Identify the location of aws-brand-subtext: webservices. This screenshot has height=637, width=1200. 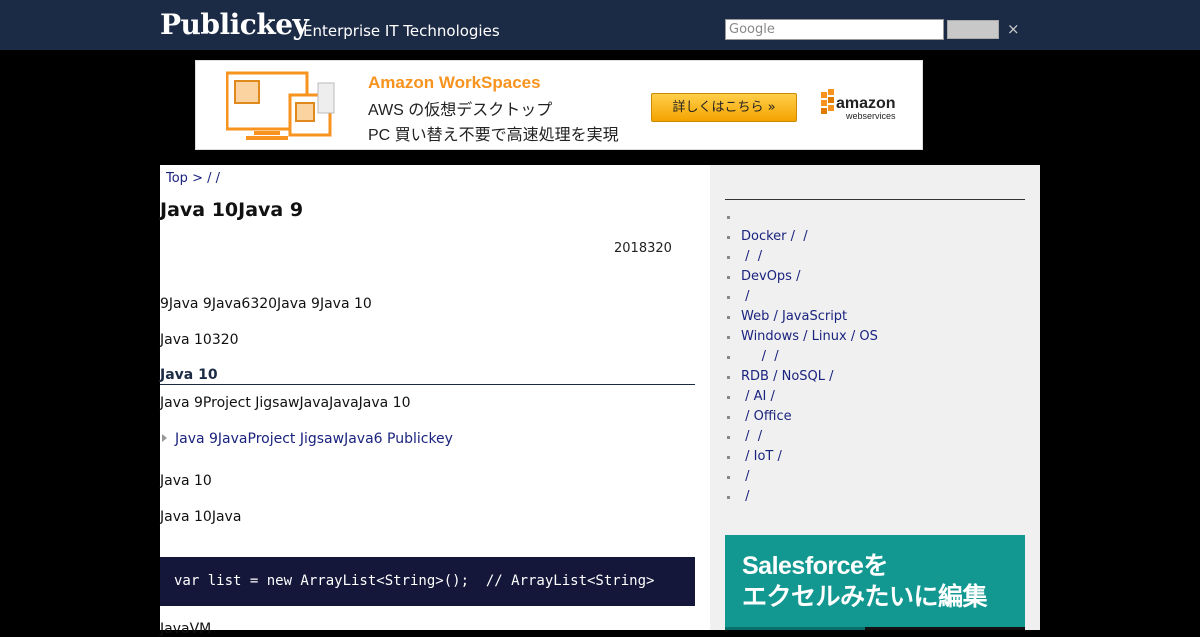
(870, 116).